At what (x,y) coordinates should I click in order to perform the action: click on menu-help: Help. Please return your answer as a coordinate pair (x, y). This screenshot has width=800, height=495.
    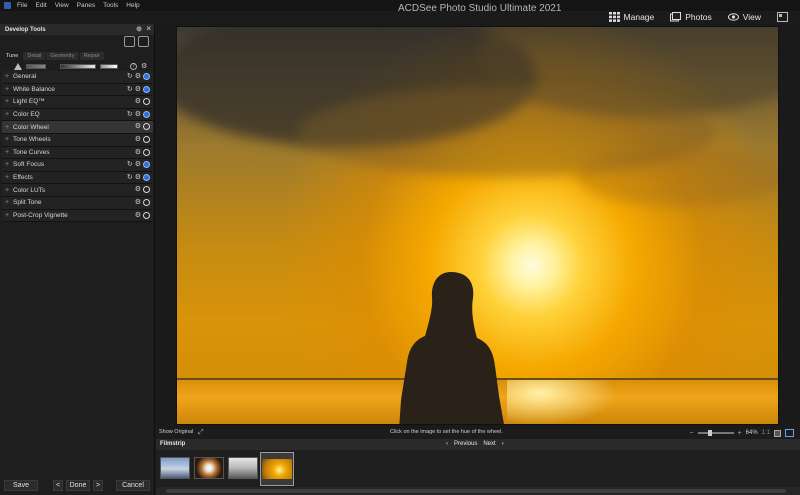
    Looking at the image, I should click on (132, 5).